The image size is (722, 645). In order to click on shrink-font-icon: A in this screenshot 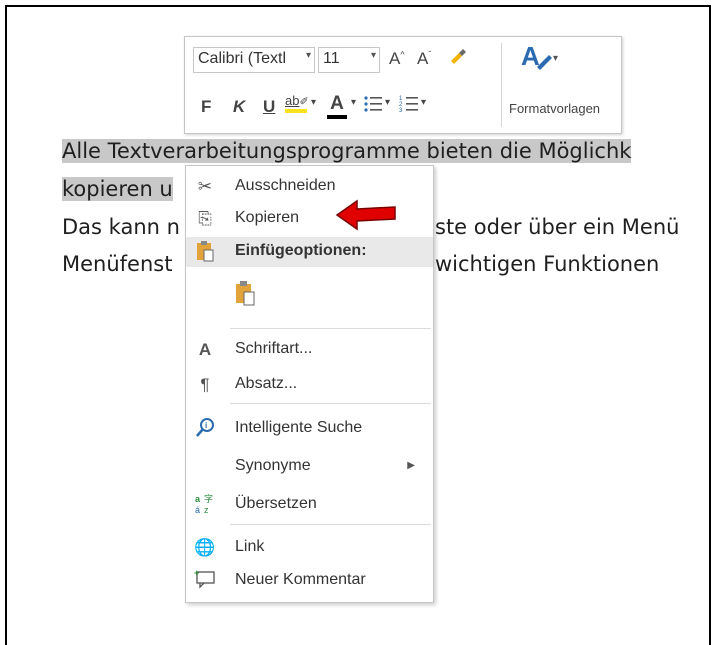, I will do `click(423, 58)`.